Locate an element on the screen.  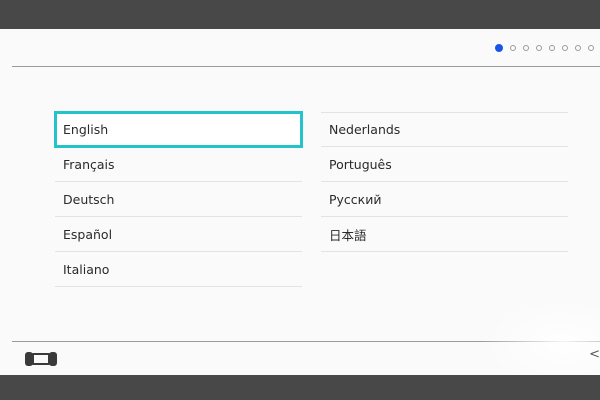
language-option-portuguese: Português is located at coordinates (444, 164).